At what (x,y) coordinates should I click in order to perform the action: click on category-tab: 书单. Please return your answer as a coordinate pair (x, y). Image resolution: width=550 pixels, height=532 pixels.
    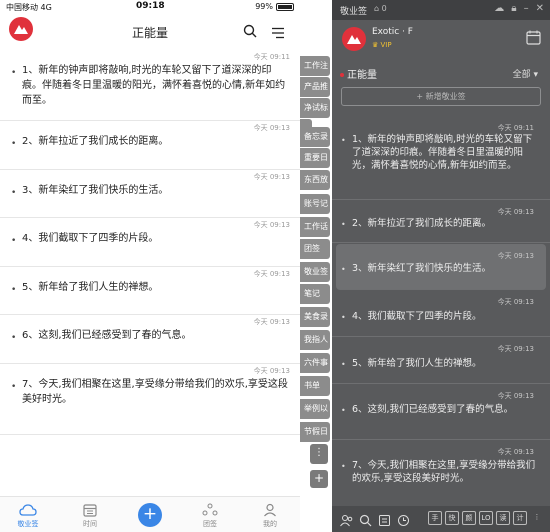
    Looking at the image, I should click on (315, 386).